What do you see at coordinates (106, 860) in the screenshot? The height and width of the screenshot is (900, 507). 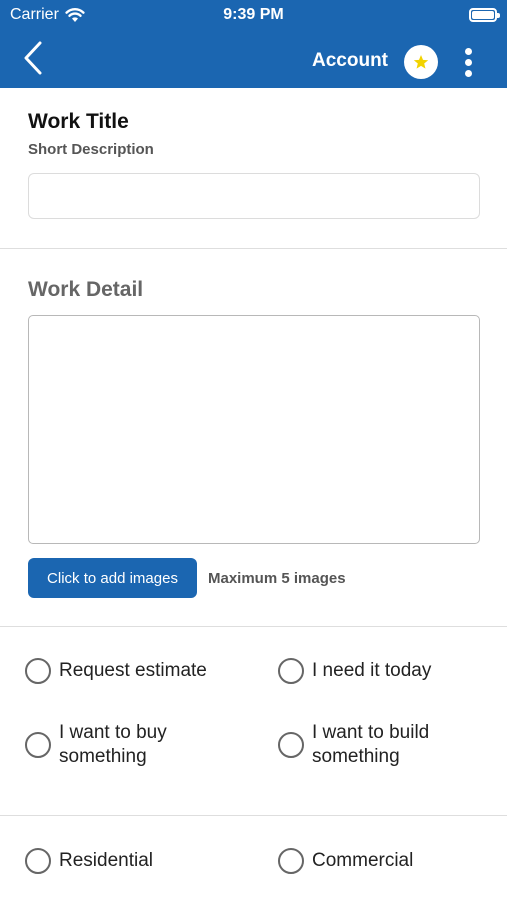 I see `radio-label: Residential` at bounding box center [106, 860].